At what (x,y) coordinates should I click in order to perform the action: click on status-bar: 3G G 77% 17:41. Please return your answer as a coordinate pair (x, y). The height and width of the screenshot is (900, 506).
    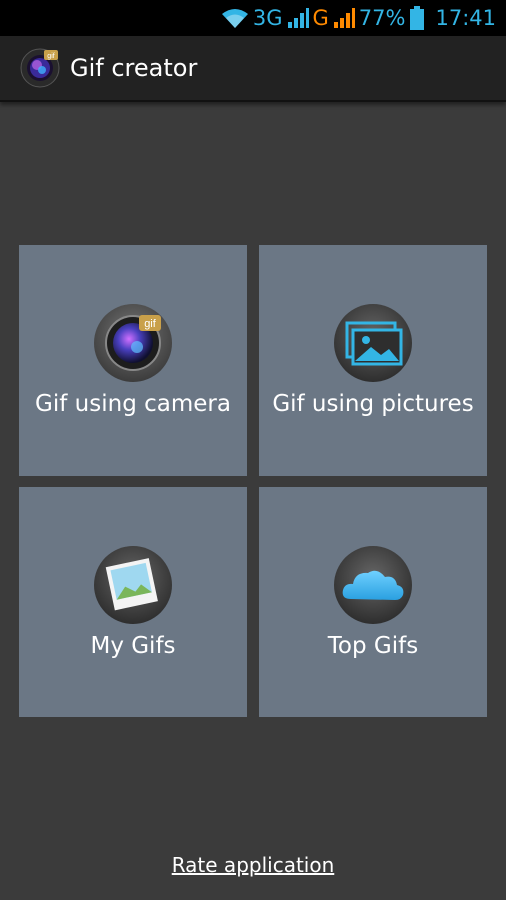
    Looking at the image, I should click on (253, 18).